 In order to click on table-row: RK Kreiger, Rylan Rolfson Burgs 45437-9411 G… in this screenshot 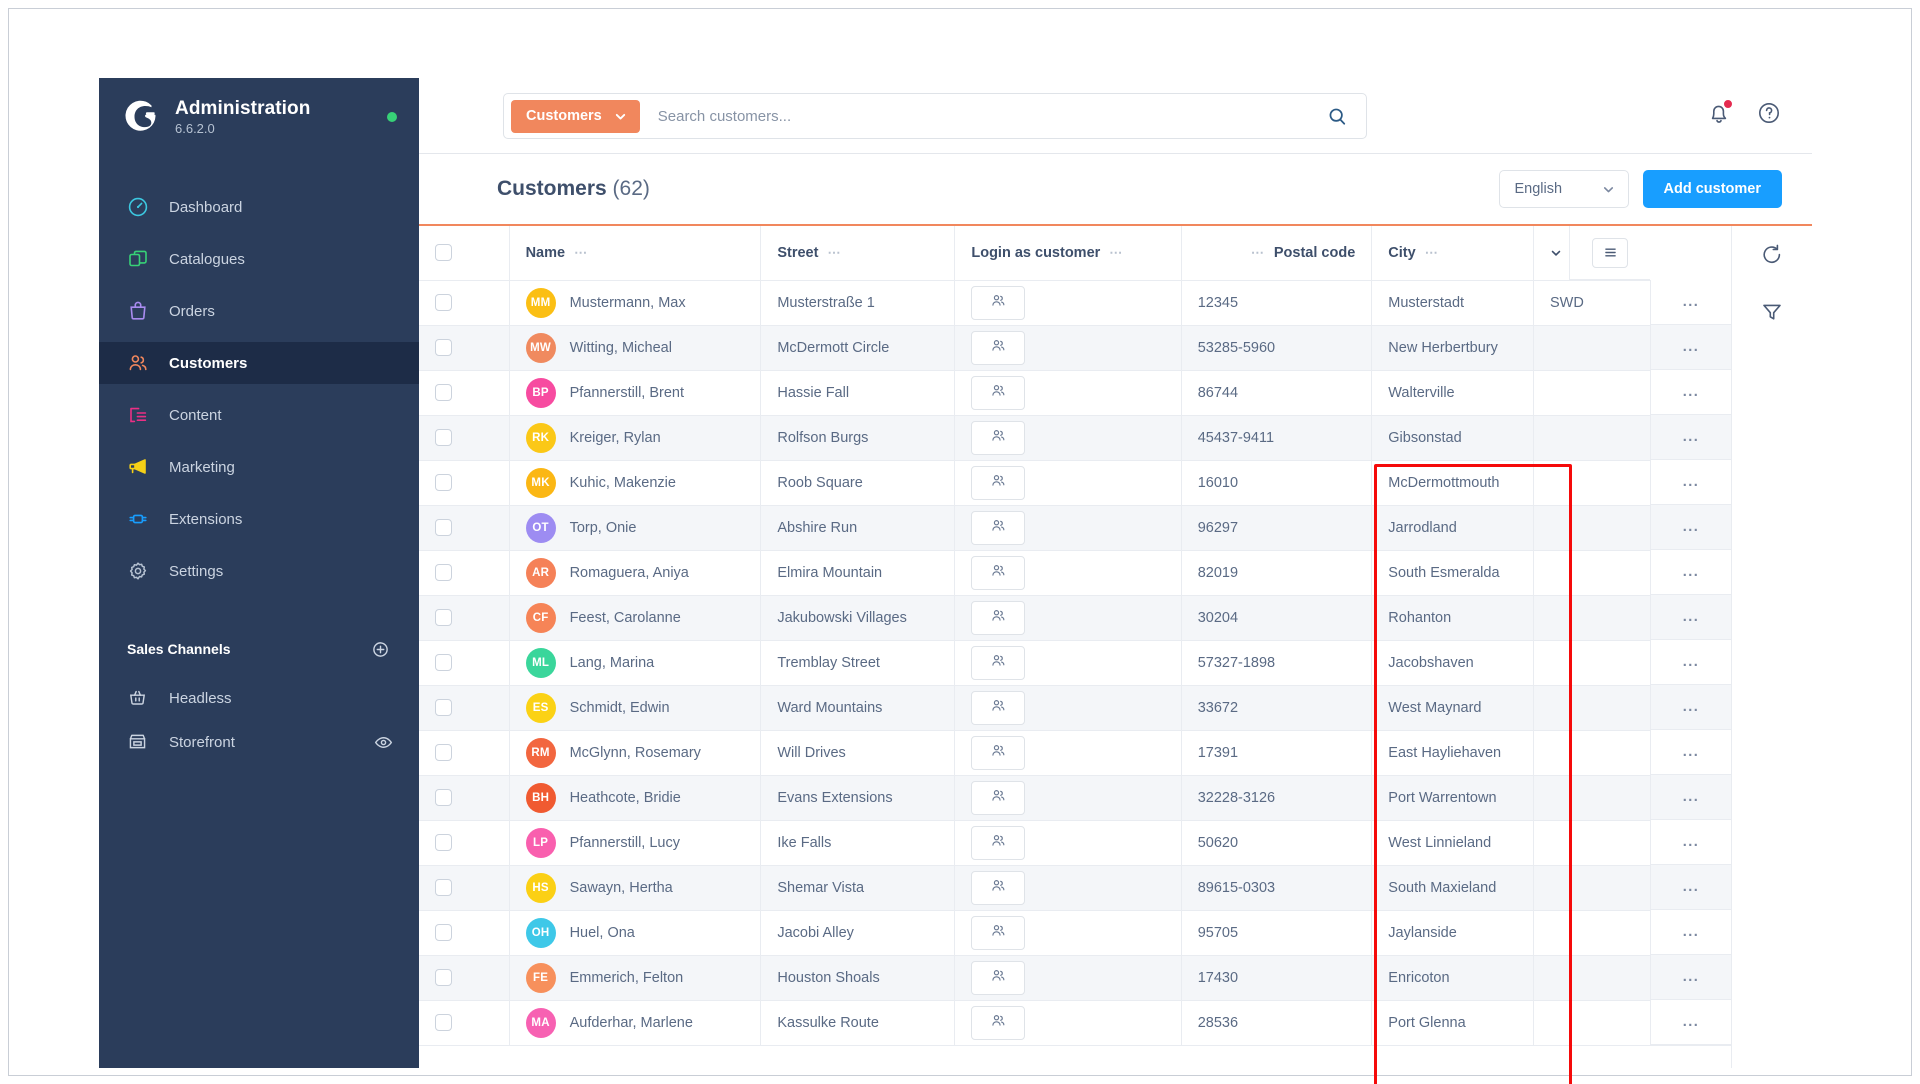, I will do `click(1075, 438)`.